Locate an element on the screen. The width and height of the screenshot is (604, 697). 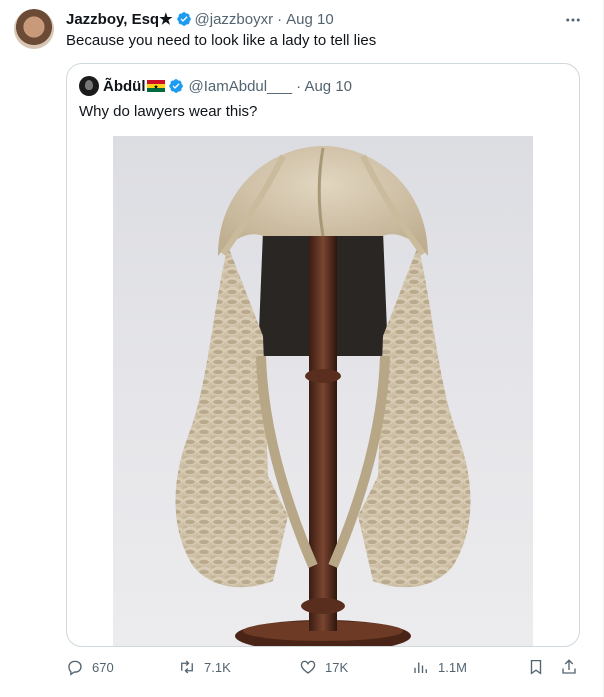
heart-icon is located at coordinates (308, 667).